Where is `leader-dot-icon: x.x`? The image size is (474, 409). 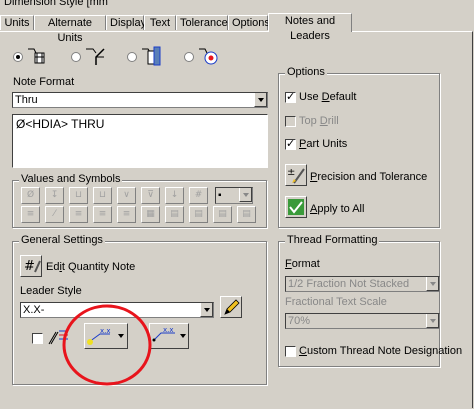 leader-dot-icon: x.x is located at coordinates (163, 334).